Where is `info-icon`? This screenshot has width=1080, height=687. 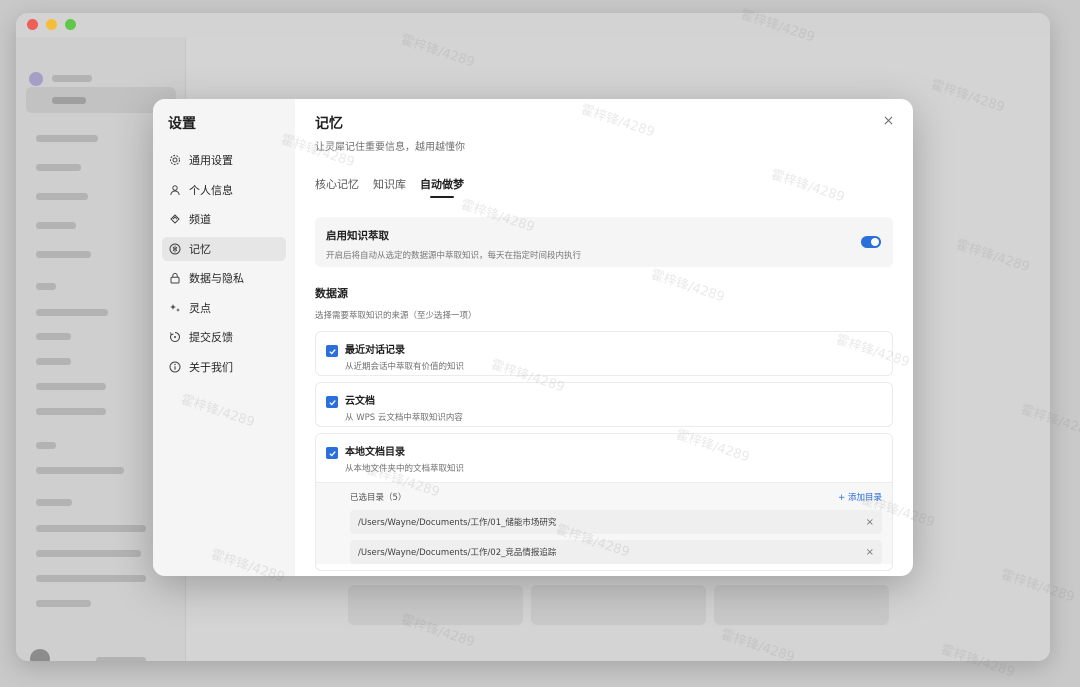
info-icon is located at coordinates (175, 367).